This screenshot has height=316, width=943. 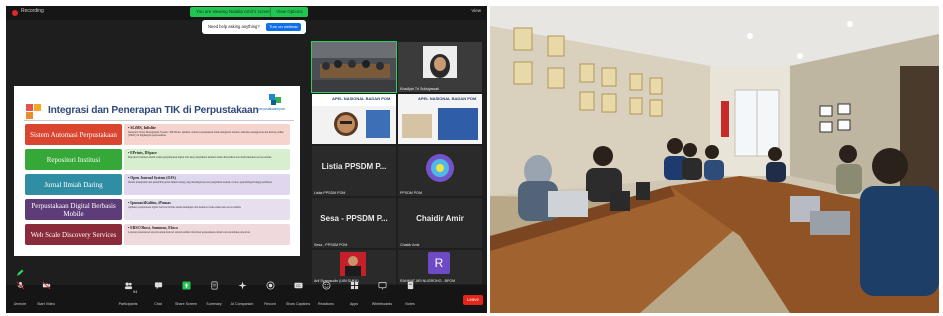 What do you see at coordinates (272, 109) in the screenshot?
I see `library-logo-text: perpustakaanbpom` at bounding box center [272, 109].